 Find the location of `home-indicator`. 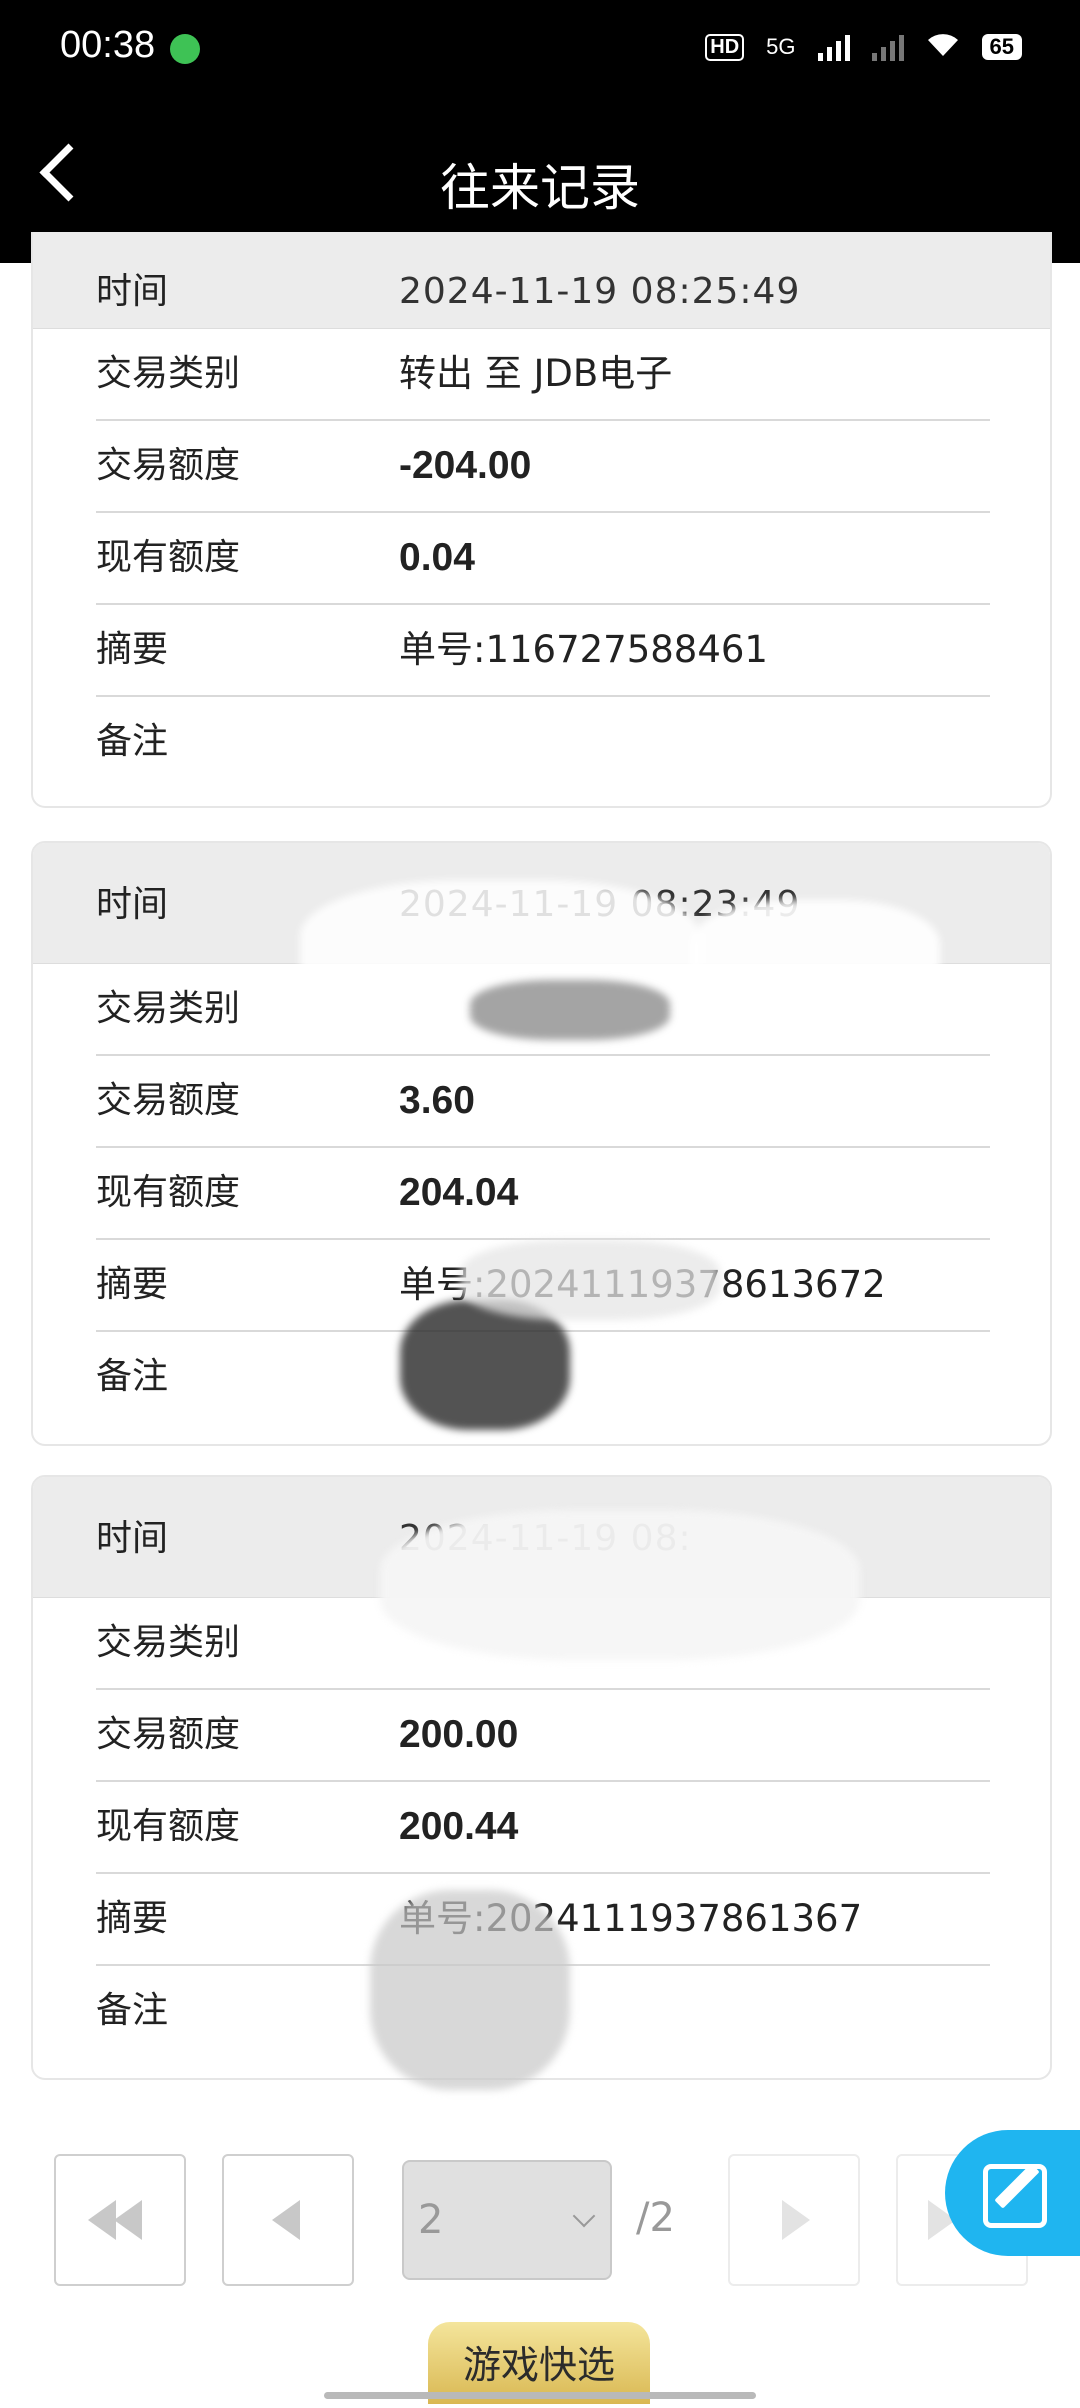

home-indicator is located at coordinates (540, 2395).